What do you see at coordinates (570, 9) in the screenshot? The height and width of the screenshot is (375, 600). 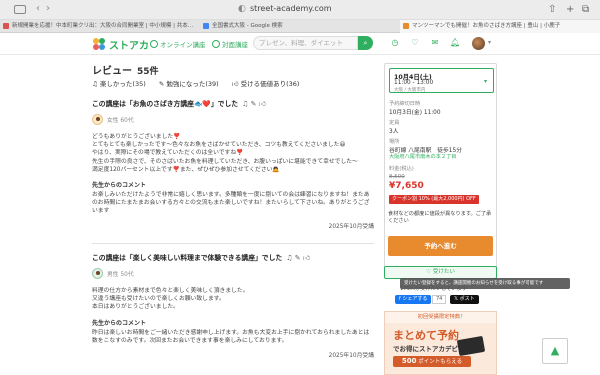 I see `new-tab-icon: +` at bounding box center [570, 9].